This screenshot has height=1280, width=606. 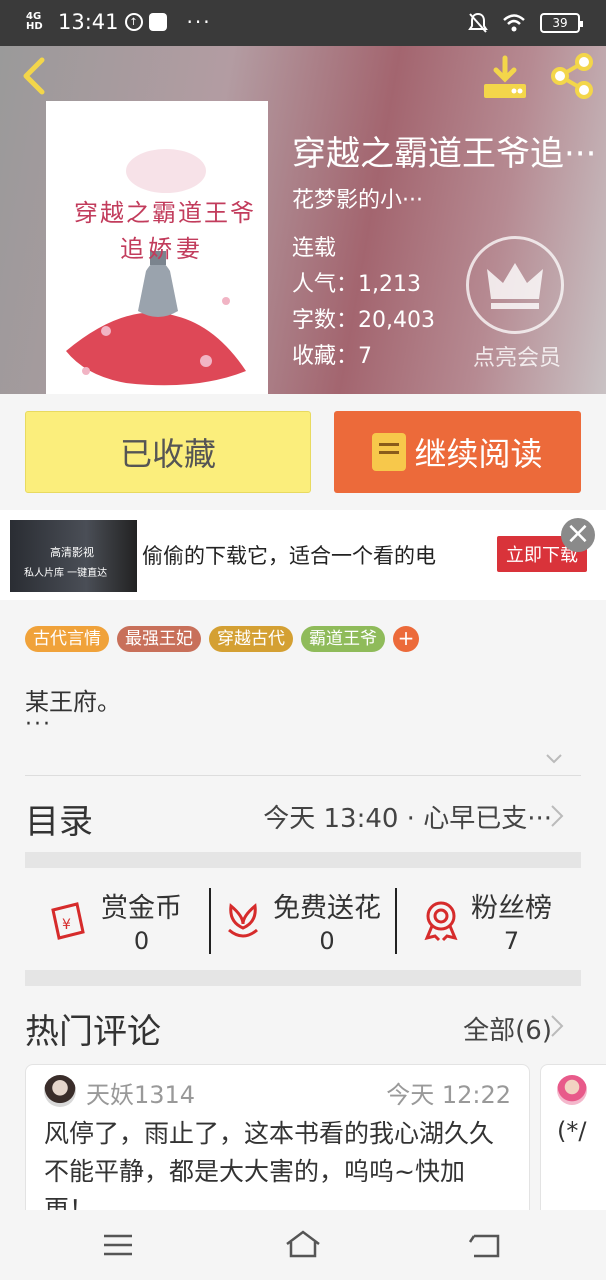 I want to click on tag: 最强王妃, so click(x=159, y=639).